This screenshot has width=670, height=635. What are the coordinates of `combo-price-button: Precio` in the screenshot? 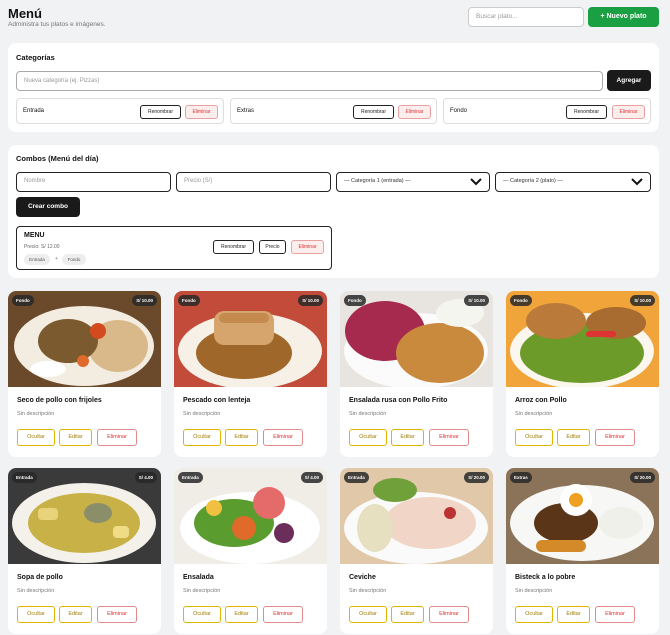 It's located at (272, 247).